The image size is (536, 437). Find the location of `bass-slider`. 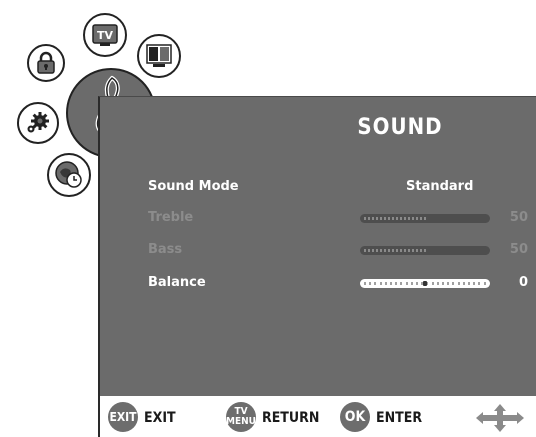

bass-slider is located at coordinates (425, 250).